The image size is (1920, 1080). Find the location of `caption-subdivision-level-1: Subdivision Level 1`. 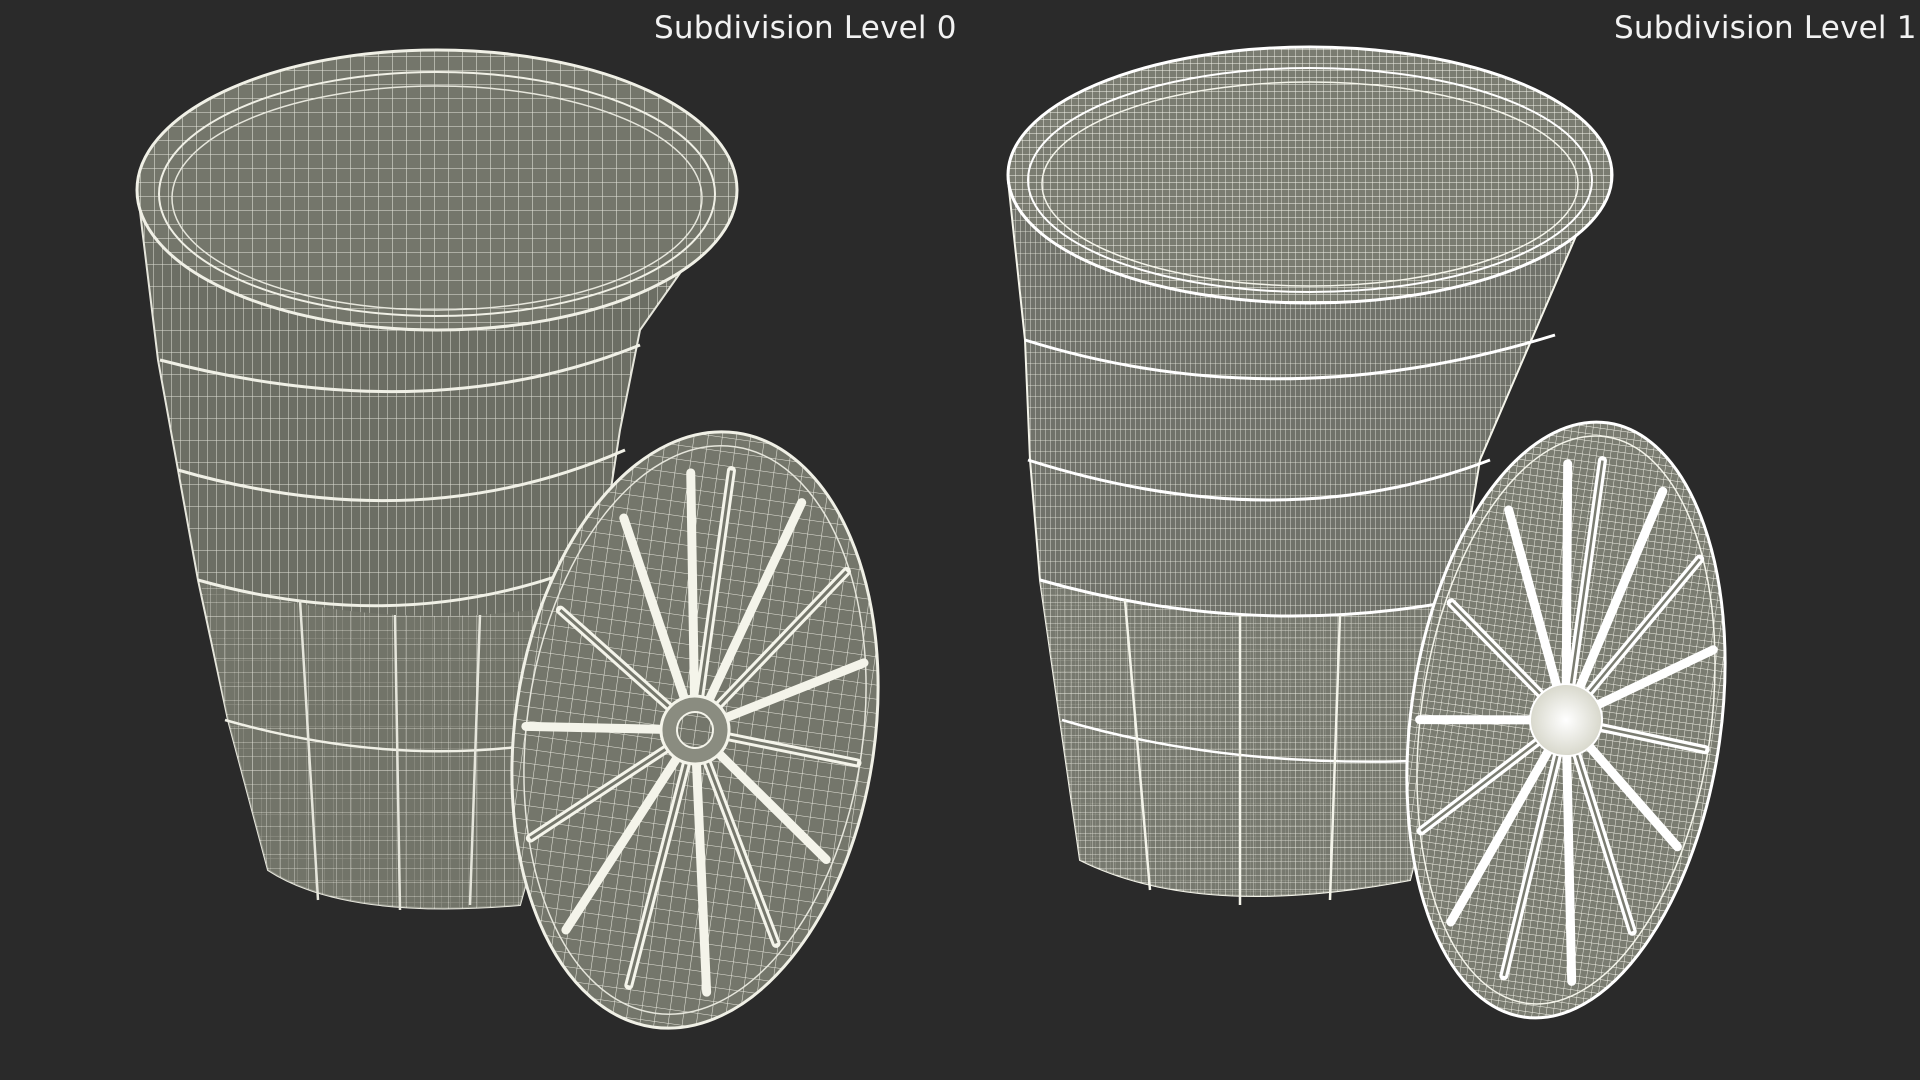

caption-subdivision-level-1: Subdivision Level 1 is located at coordinates (1765, 28).